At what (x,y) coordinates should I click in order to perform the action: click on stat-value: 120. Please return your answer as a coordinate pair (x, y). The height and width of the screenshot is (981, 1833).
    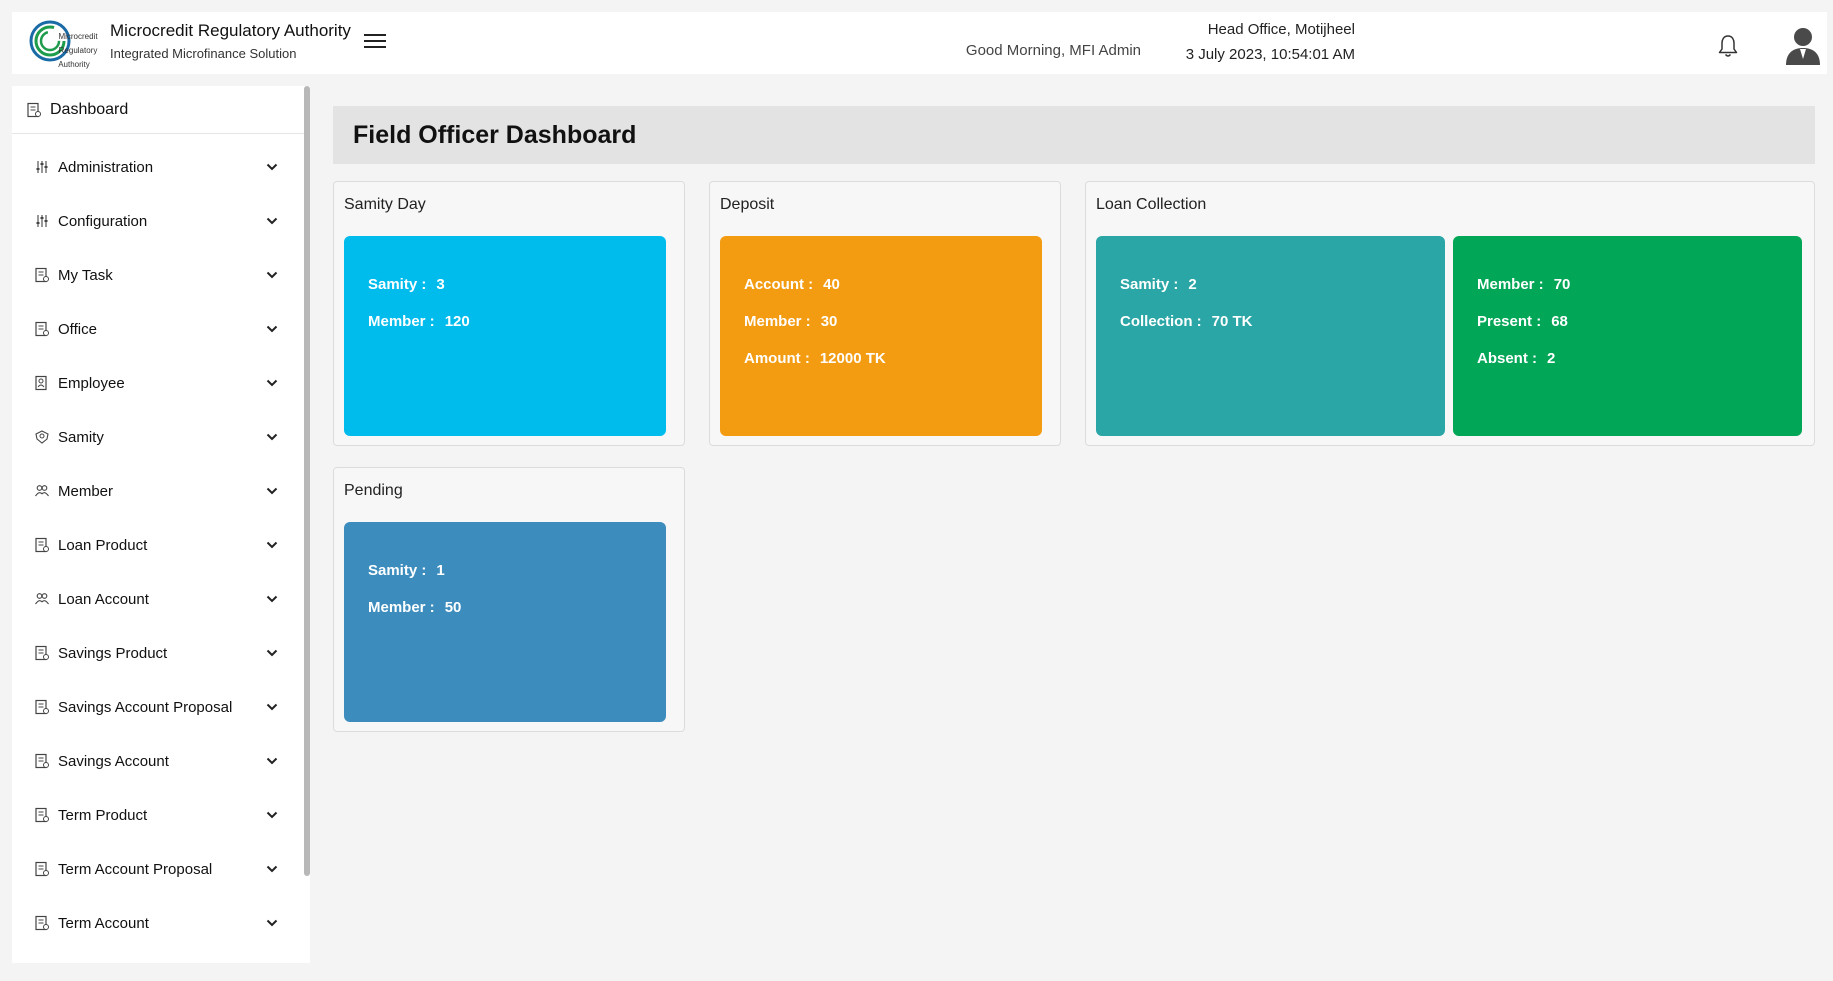
    Looking at the image, I should click on (457, 321).